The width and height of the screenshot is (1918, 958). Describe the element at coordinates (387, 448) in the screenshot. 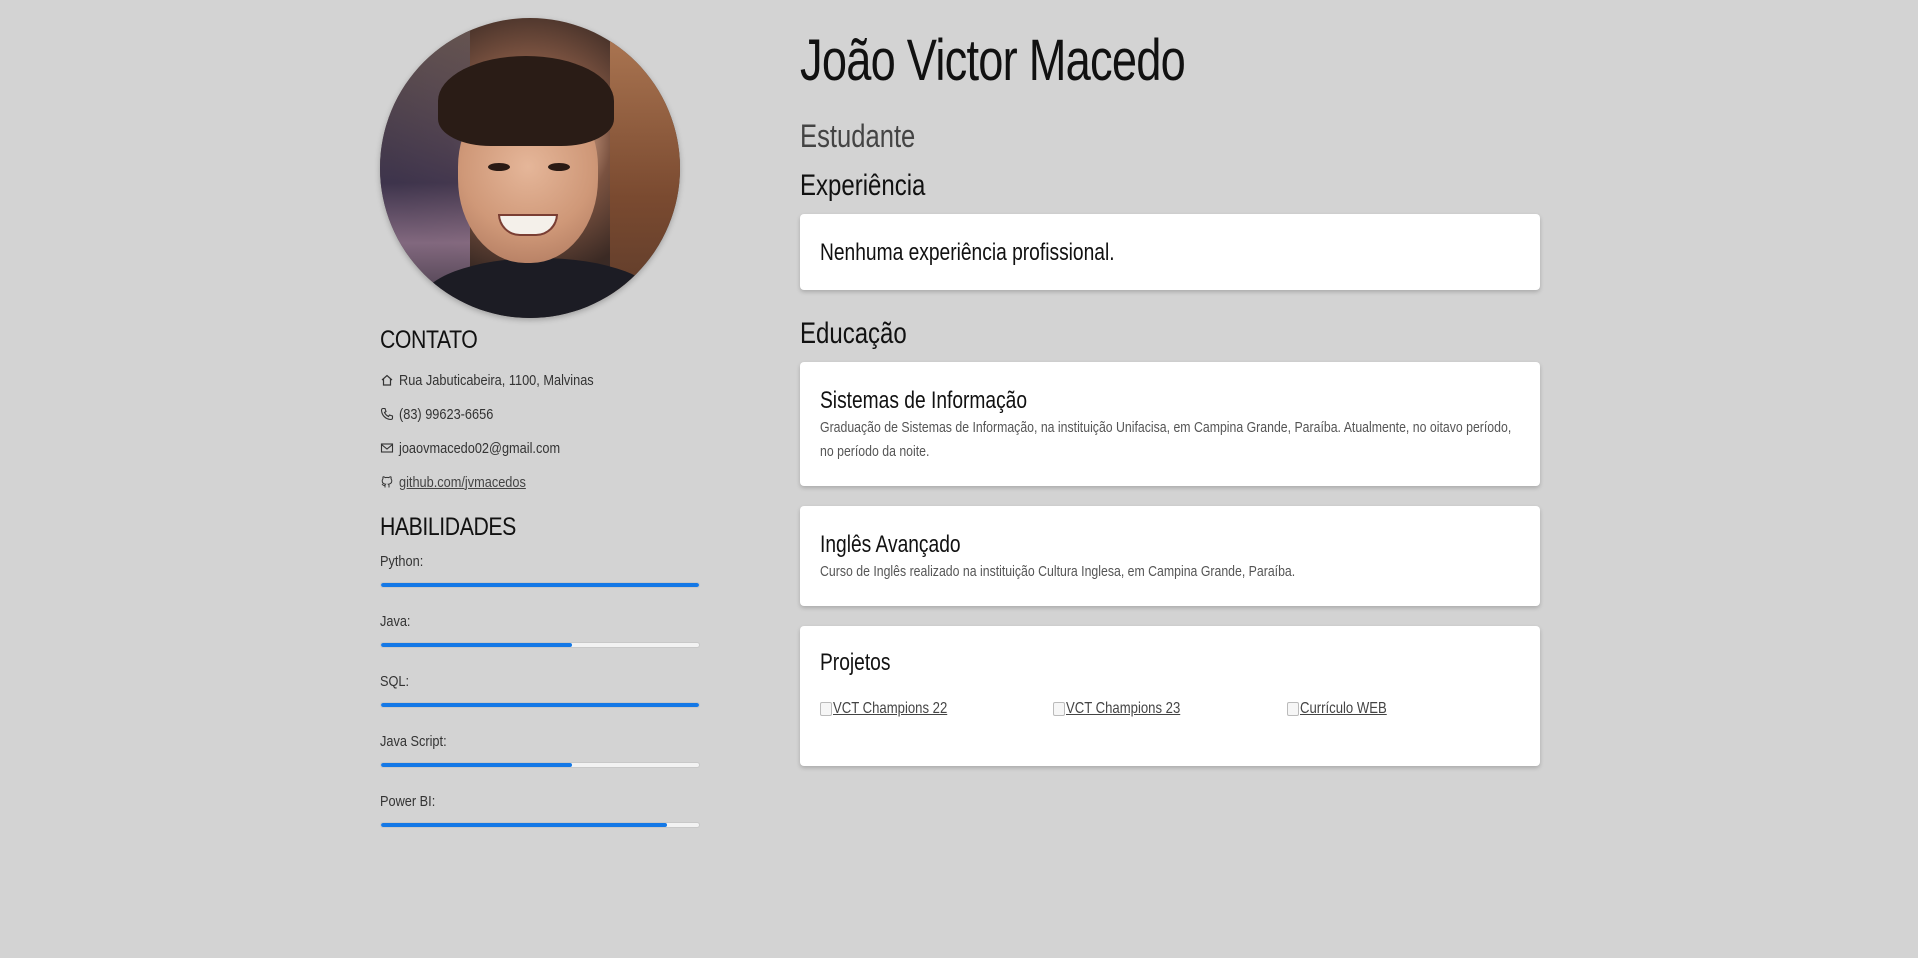

I see `mail-icon` at that location.